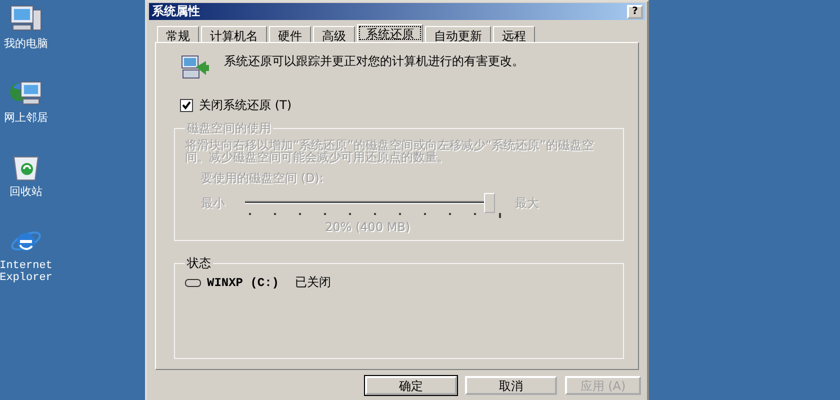  Describe the element at coordinates (374, 61) in the screenshot. I see `description-text: 系统还原可以跟踪并更正对您的计算机进行的有害更改。` at that location.